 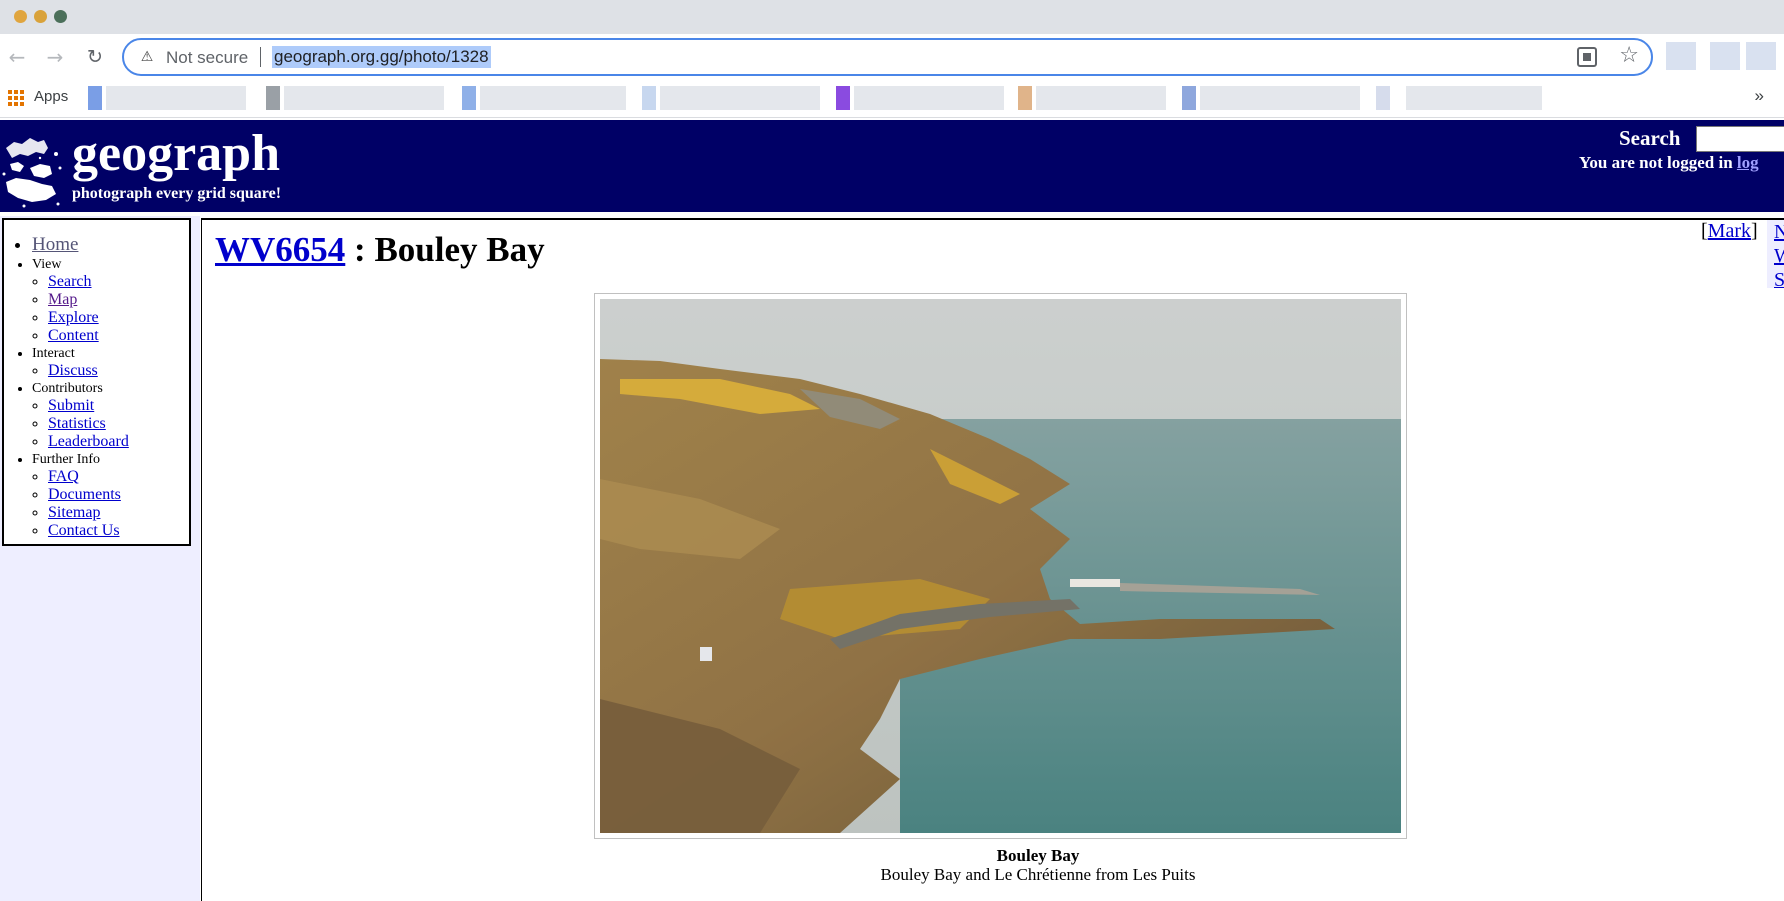 What do you see at coordinates (1650, 138) in the screenshot?
I see `search-label: Search` at bounding box center [1650, 138].